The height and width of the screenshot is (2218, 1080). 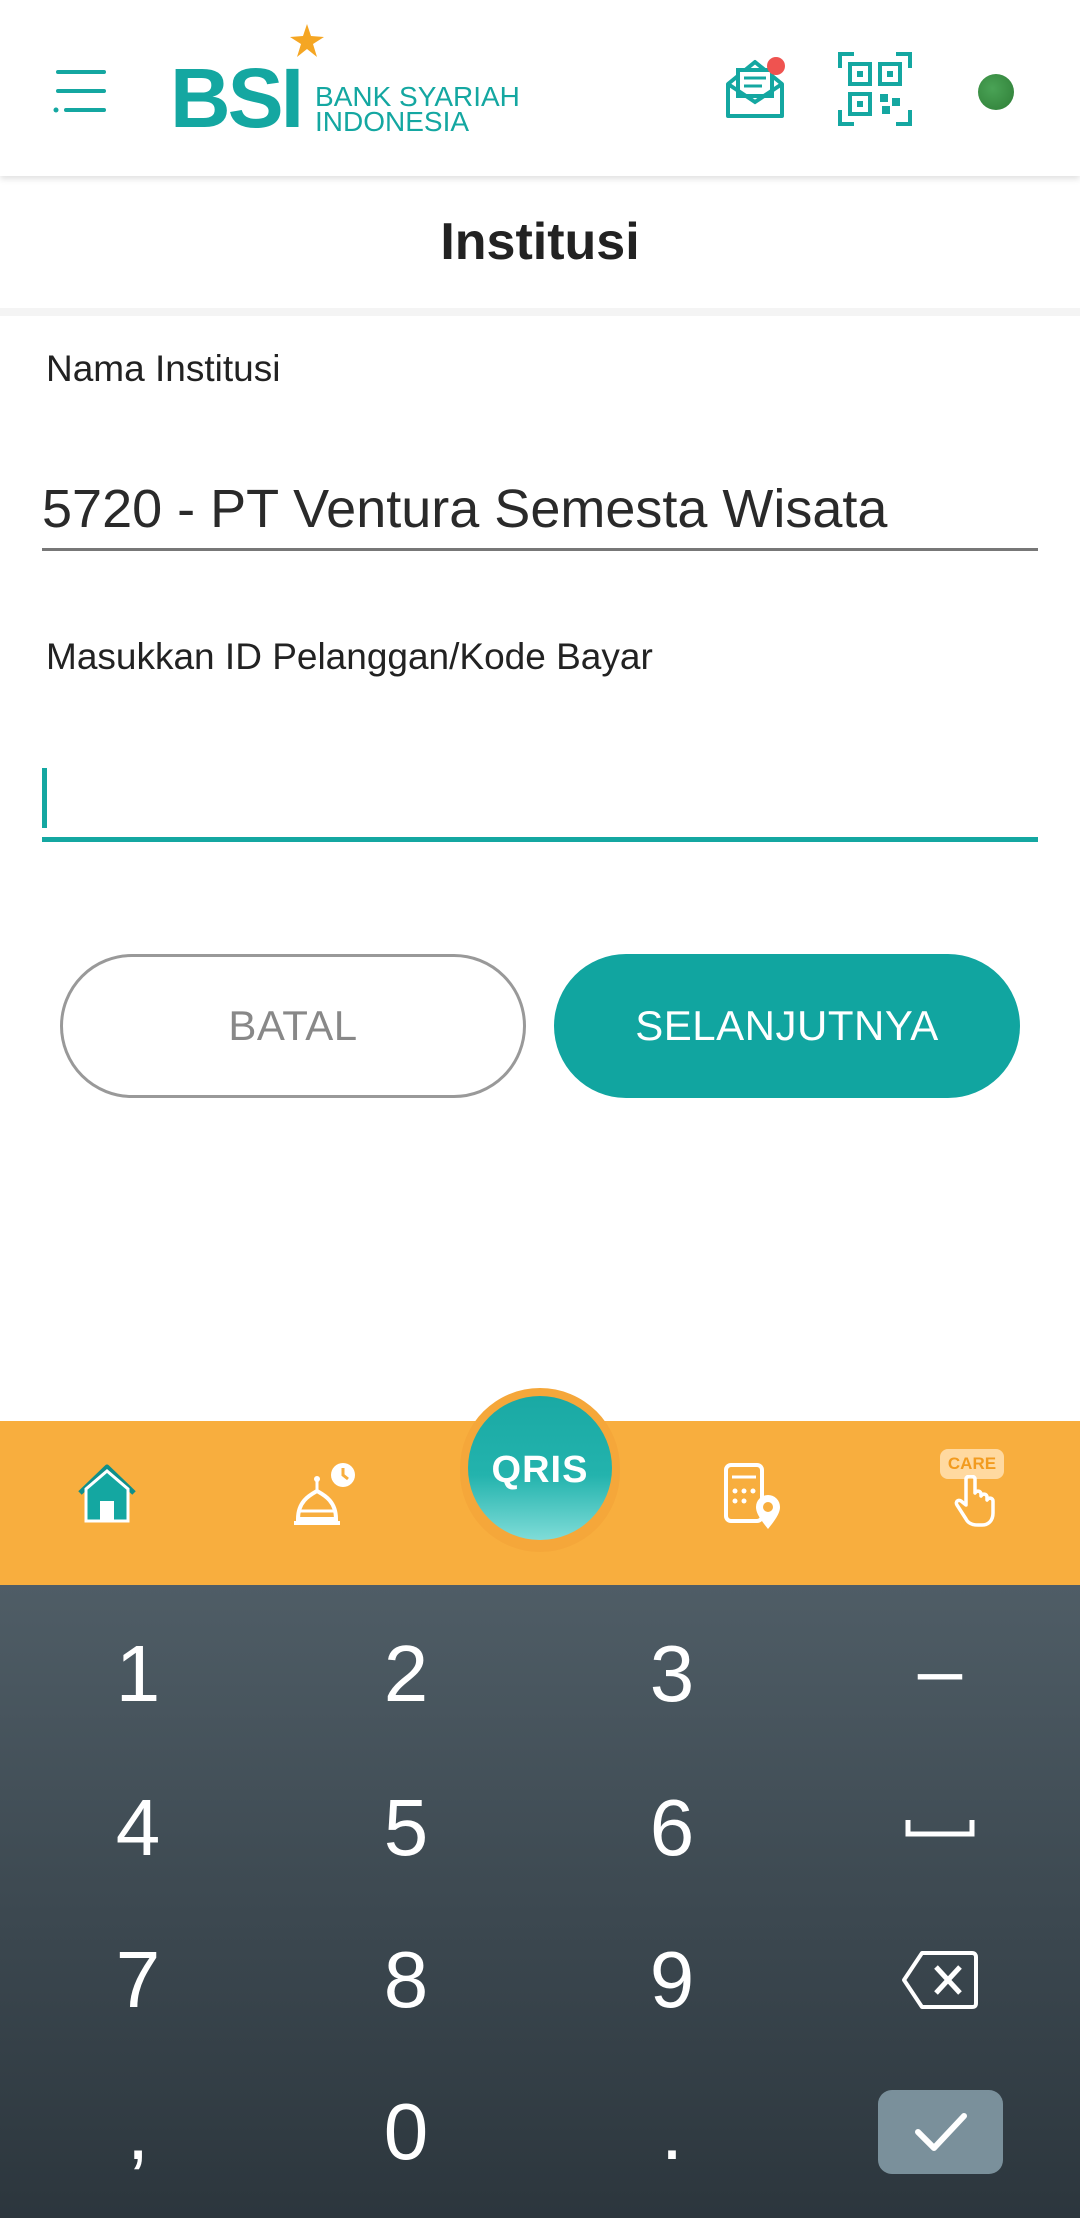 What do you see at coordinates (996, 92) in the screenshot?
I see `status-dot` at bounding box center [996, 92].